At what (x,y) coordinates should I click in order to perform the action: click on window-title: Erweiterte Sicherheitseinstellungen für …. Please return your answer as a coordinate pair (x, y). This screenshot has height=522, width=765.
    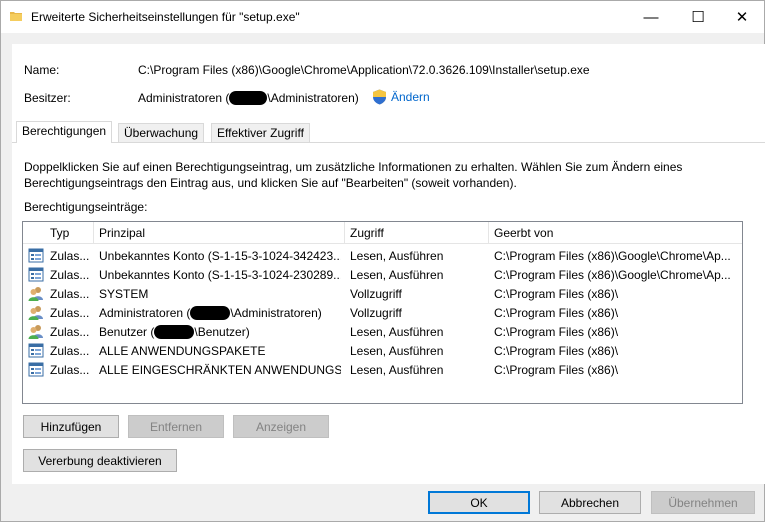
    Looking at the image, I should click on (165, 17).